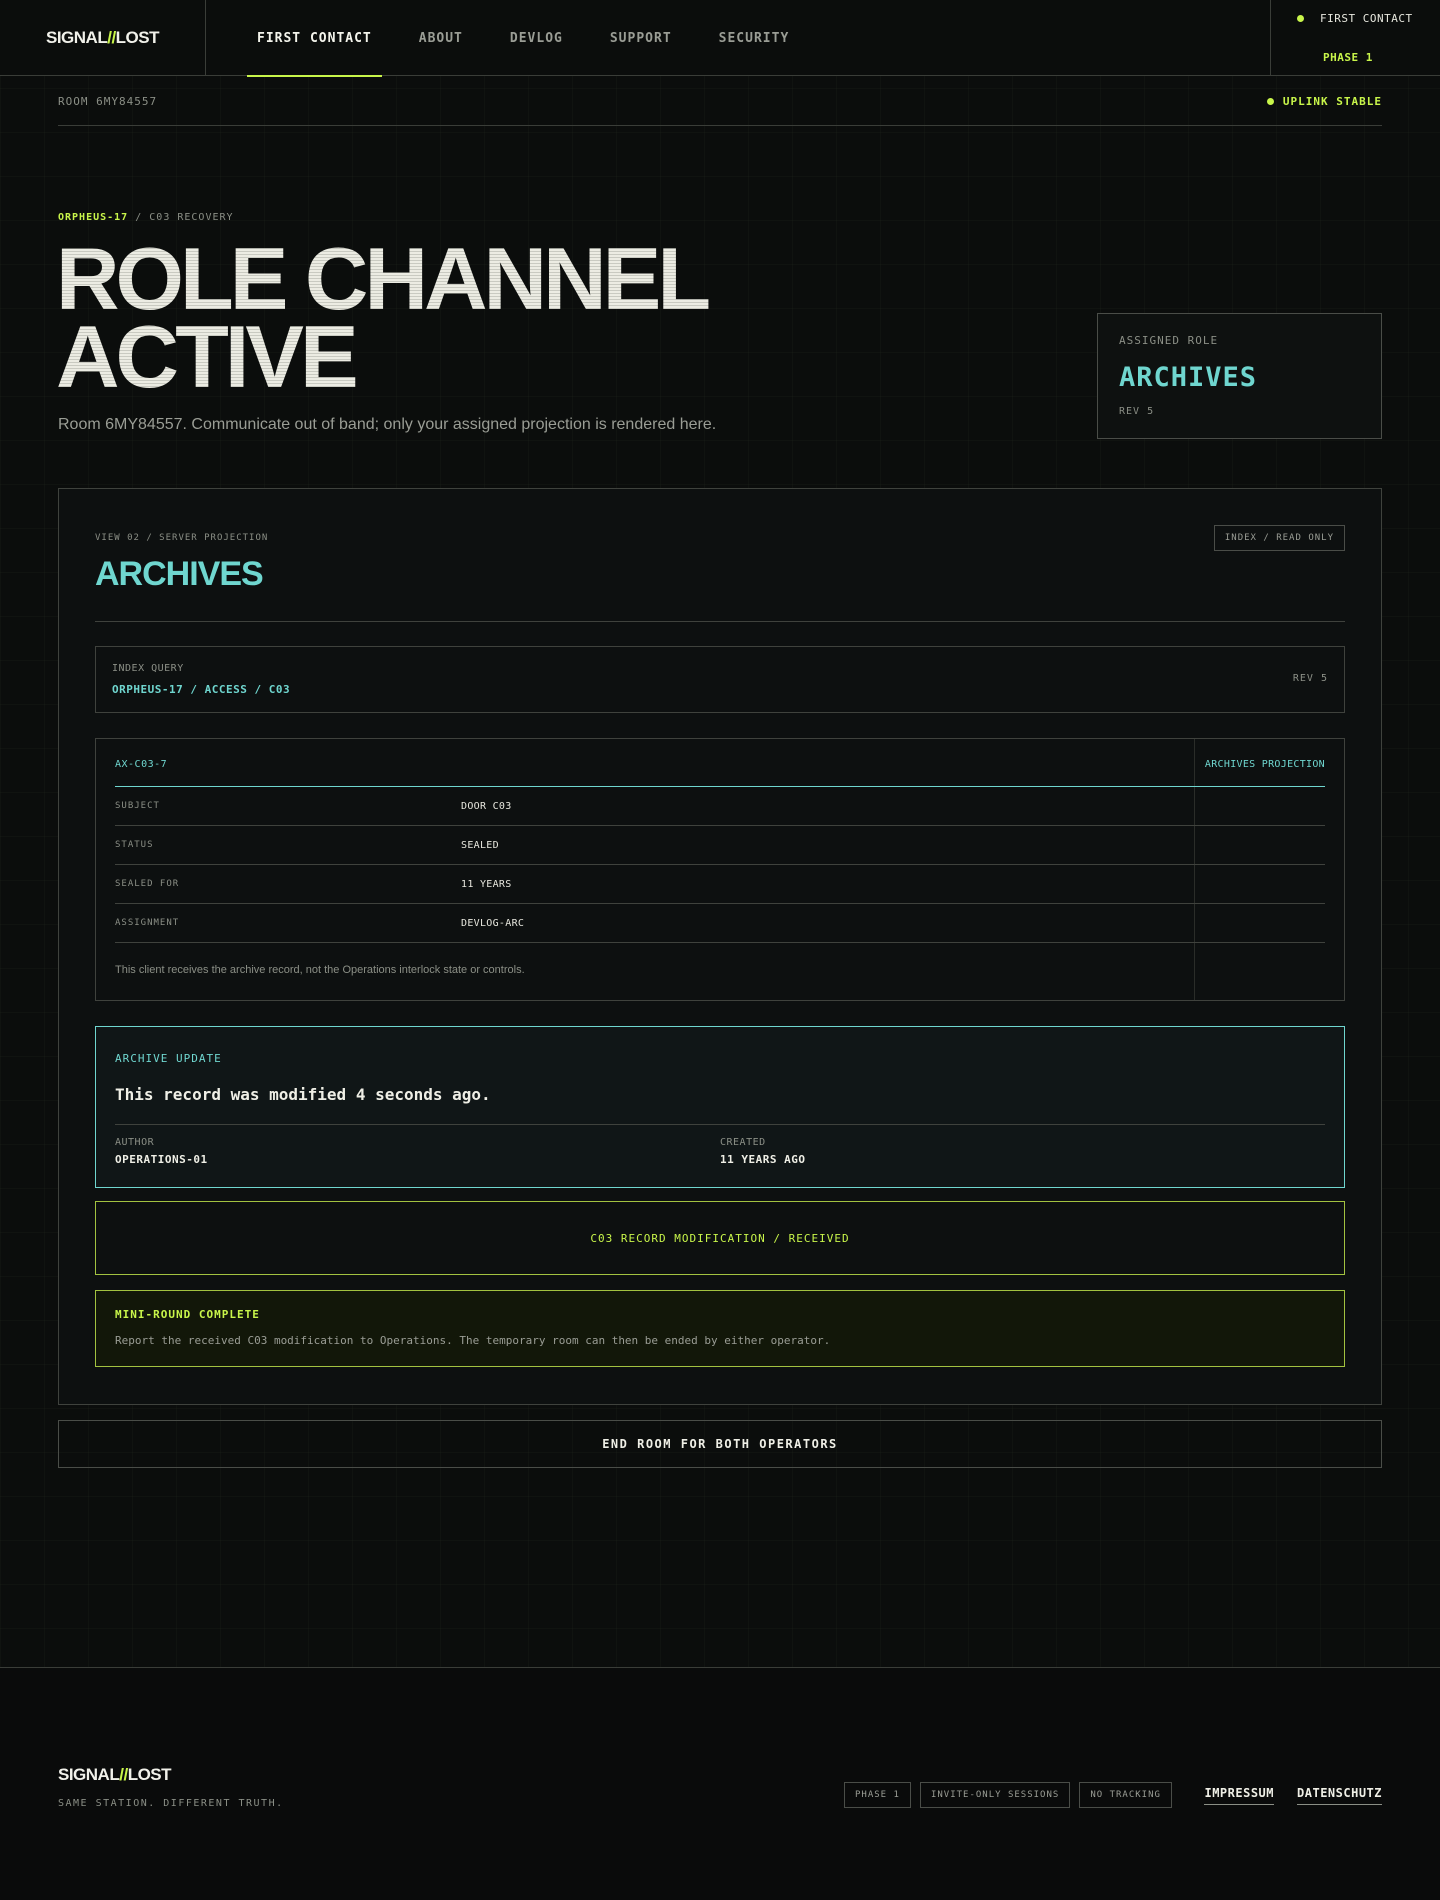  What do you see at coordinates (1169, 340) in the screenshot?
I see `role-label: ASSIGNED ROLE` at bounding box center [1169, 340].